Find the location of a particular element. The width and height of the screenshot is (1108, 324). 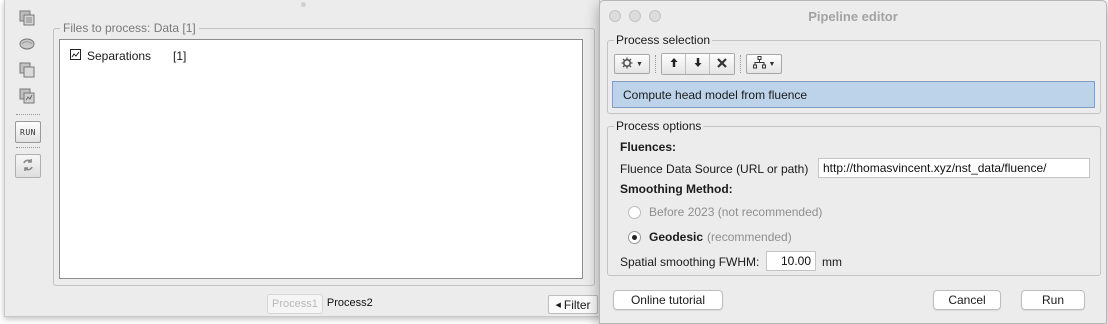

order-buttons-group is located at coordinates (698, 64).